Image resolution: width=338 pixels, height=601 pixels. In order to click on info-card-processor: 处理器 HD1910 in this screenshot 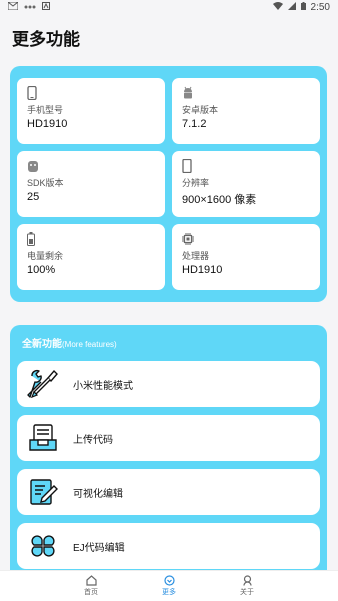, I will do `click(246, 257)`.